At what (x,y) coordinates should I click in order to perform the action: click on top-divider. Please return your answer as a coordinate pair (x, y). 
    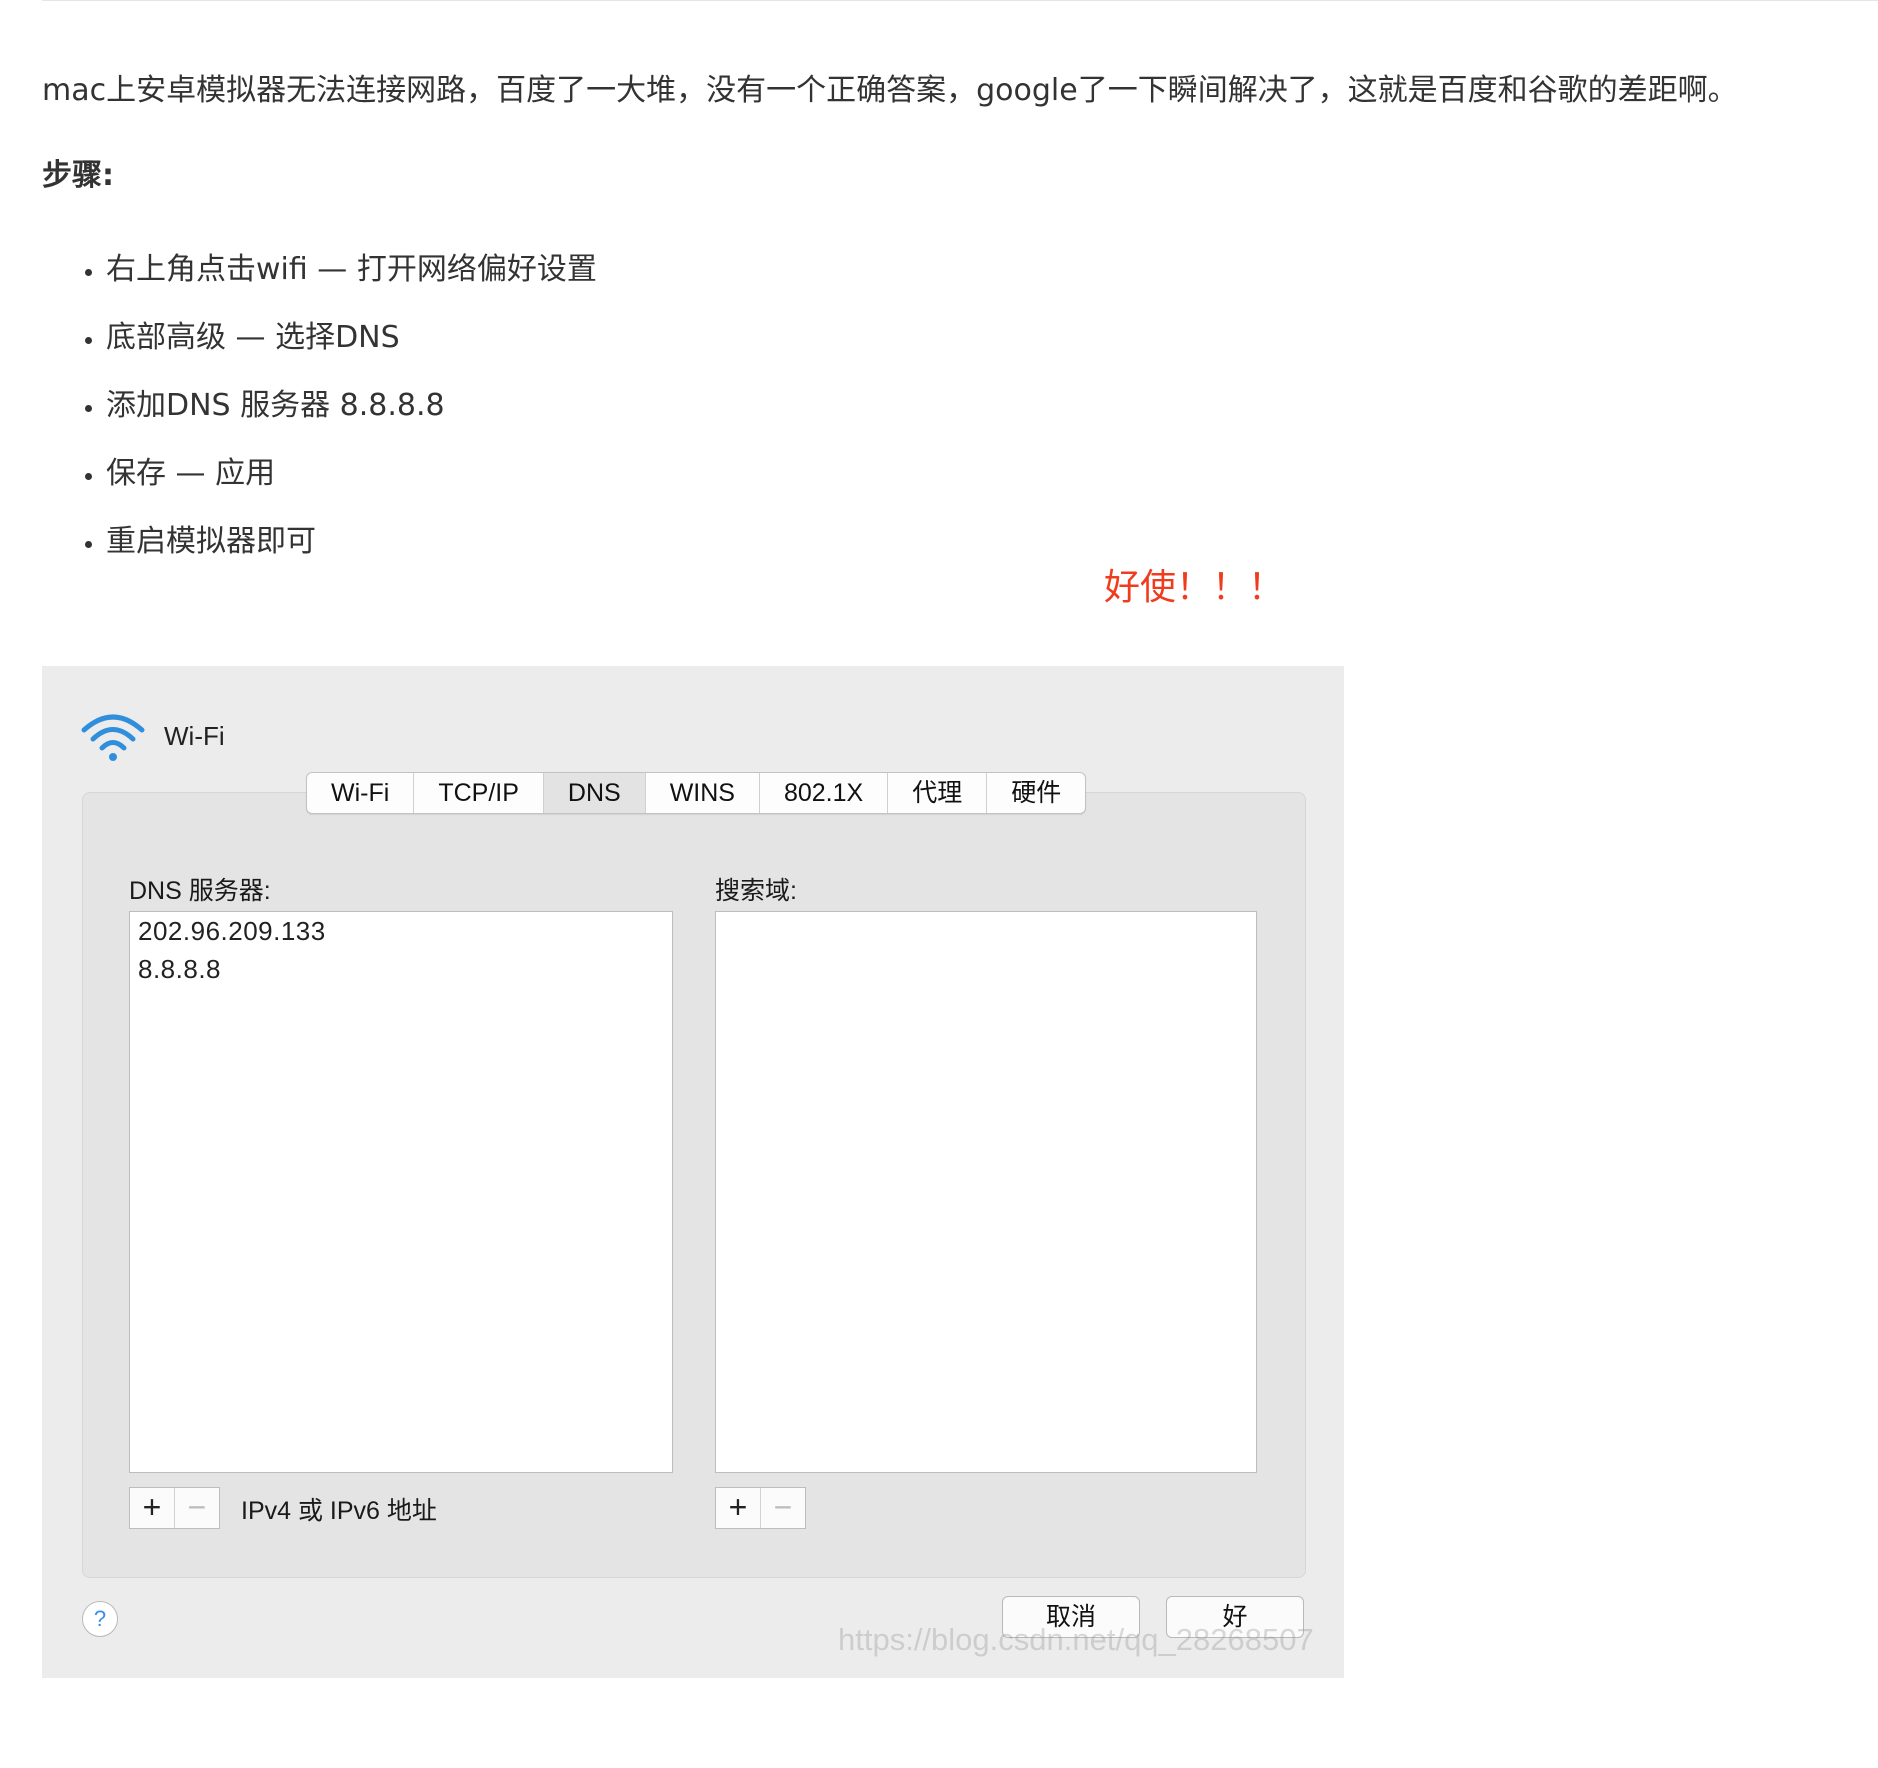
    Looking at the image, I should click on (960, 0).